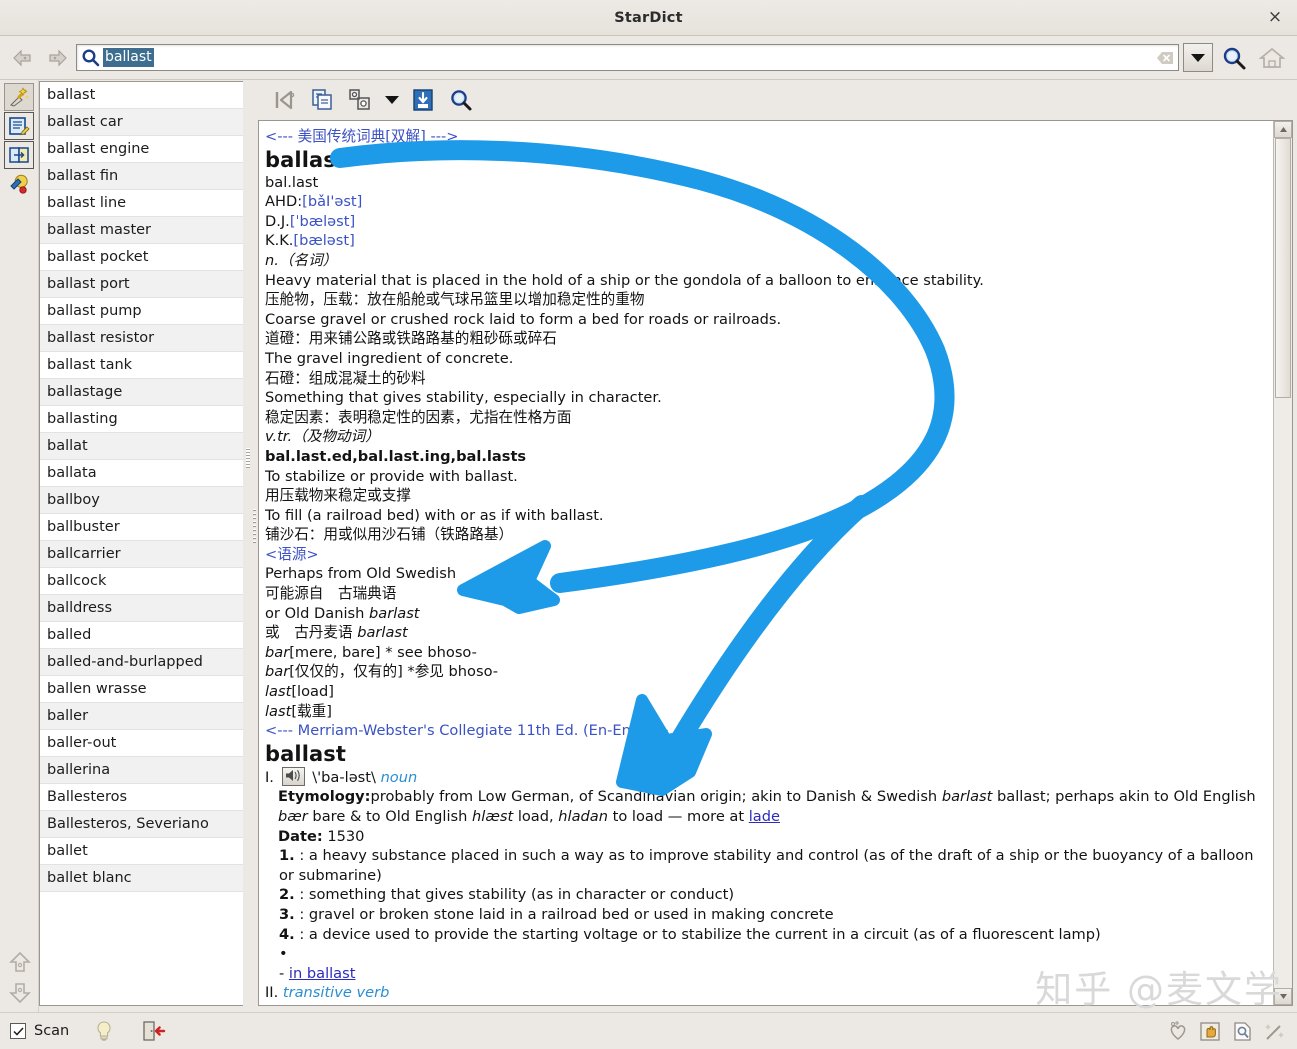 The image size is (1297, 1049). Describe the element at coordinates (141, 527) in the screenshot. I see `list-item: ballbuster` at that location.